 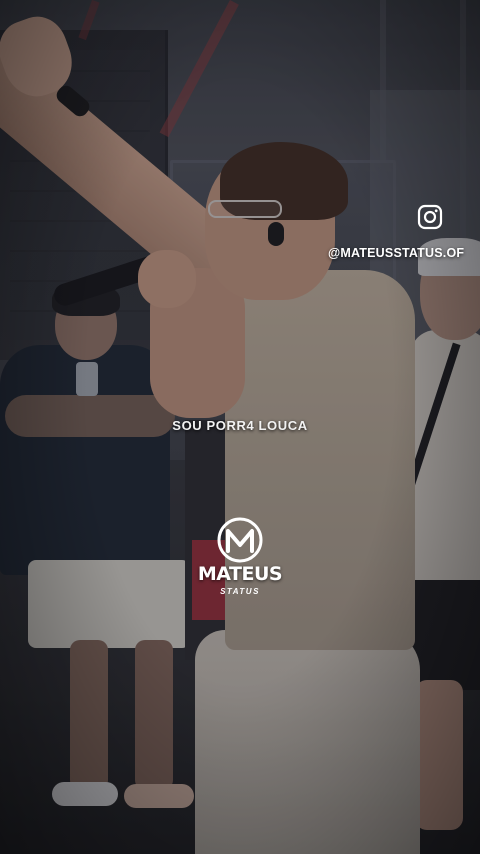 What do you see at coordinates (430, 217) in the screenshot?
I see `instagram-icon` at bounding box center [430, 217].